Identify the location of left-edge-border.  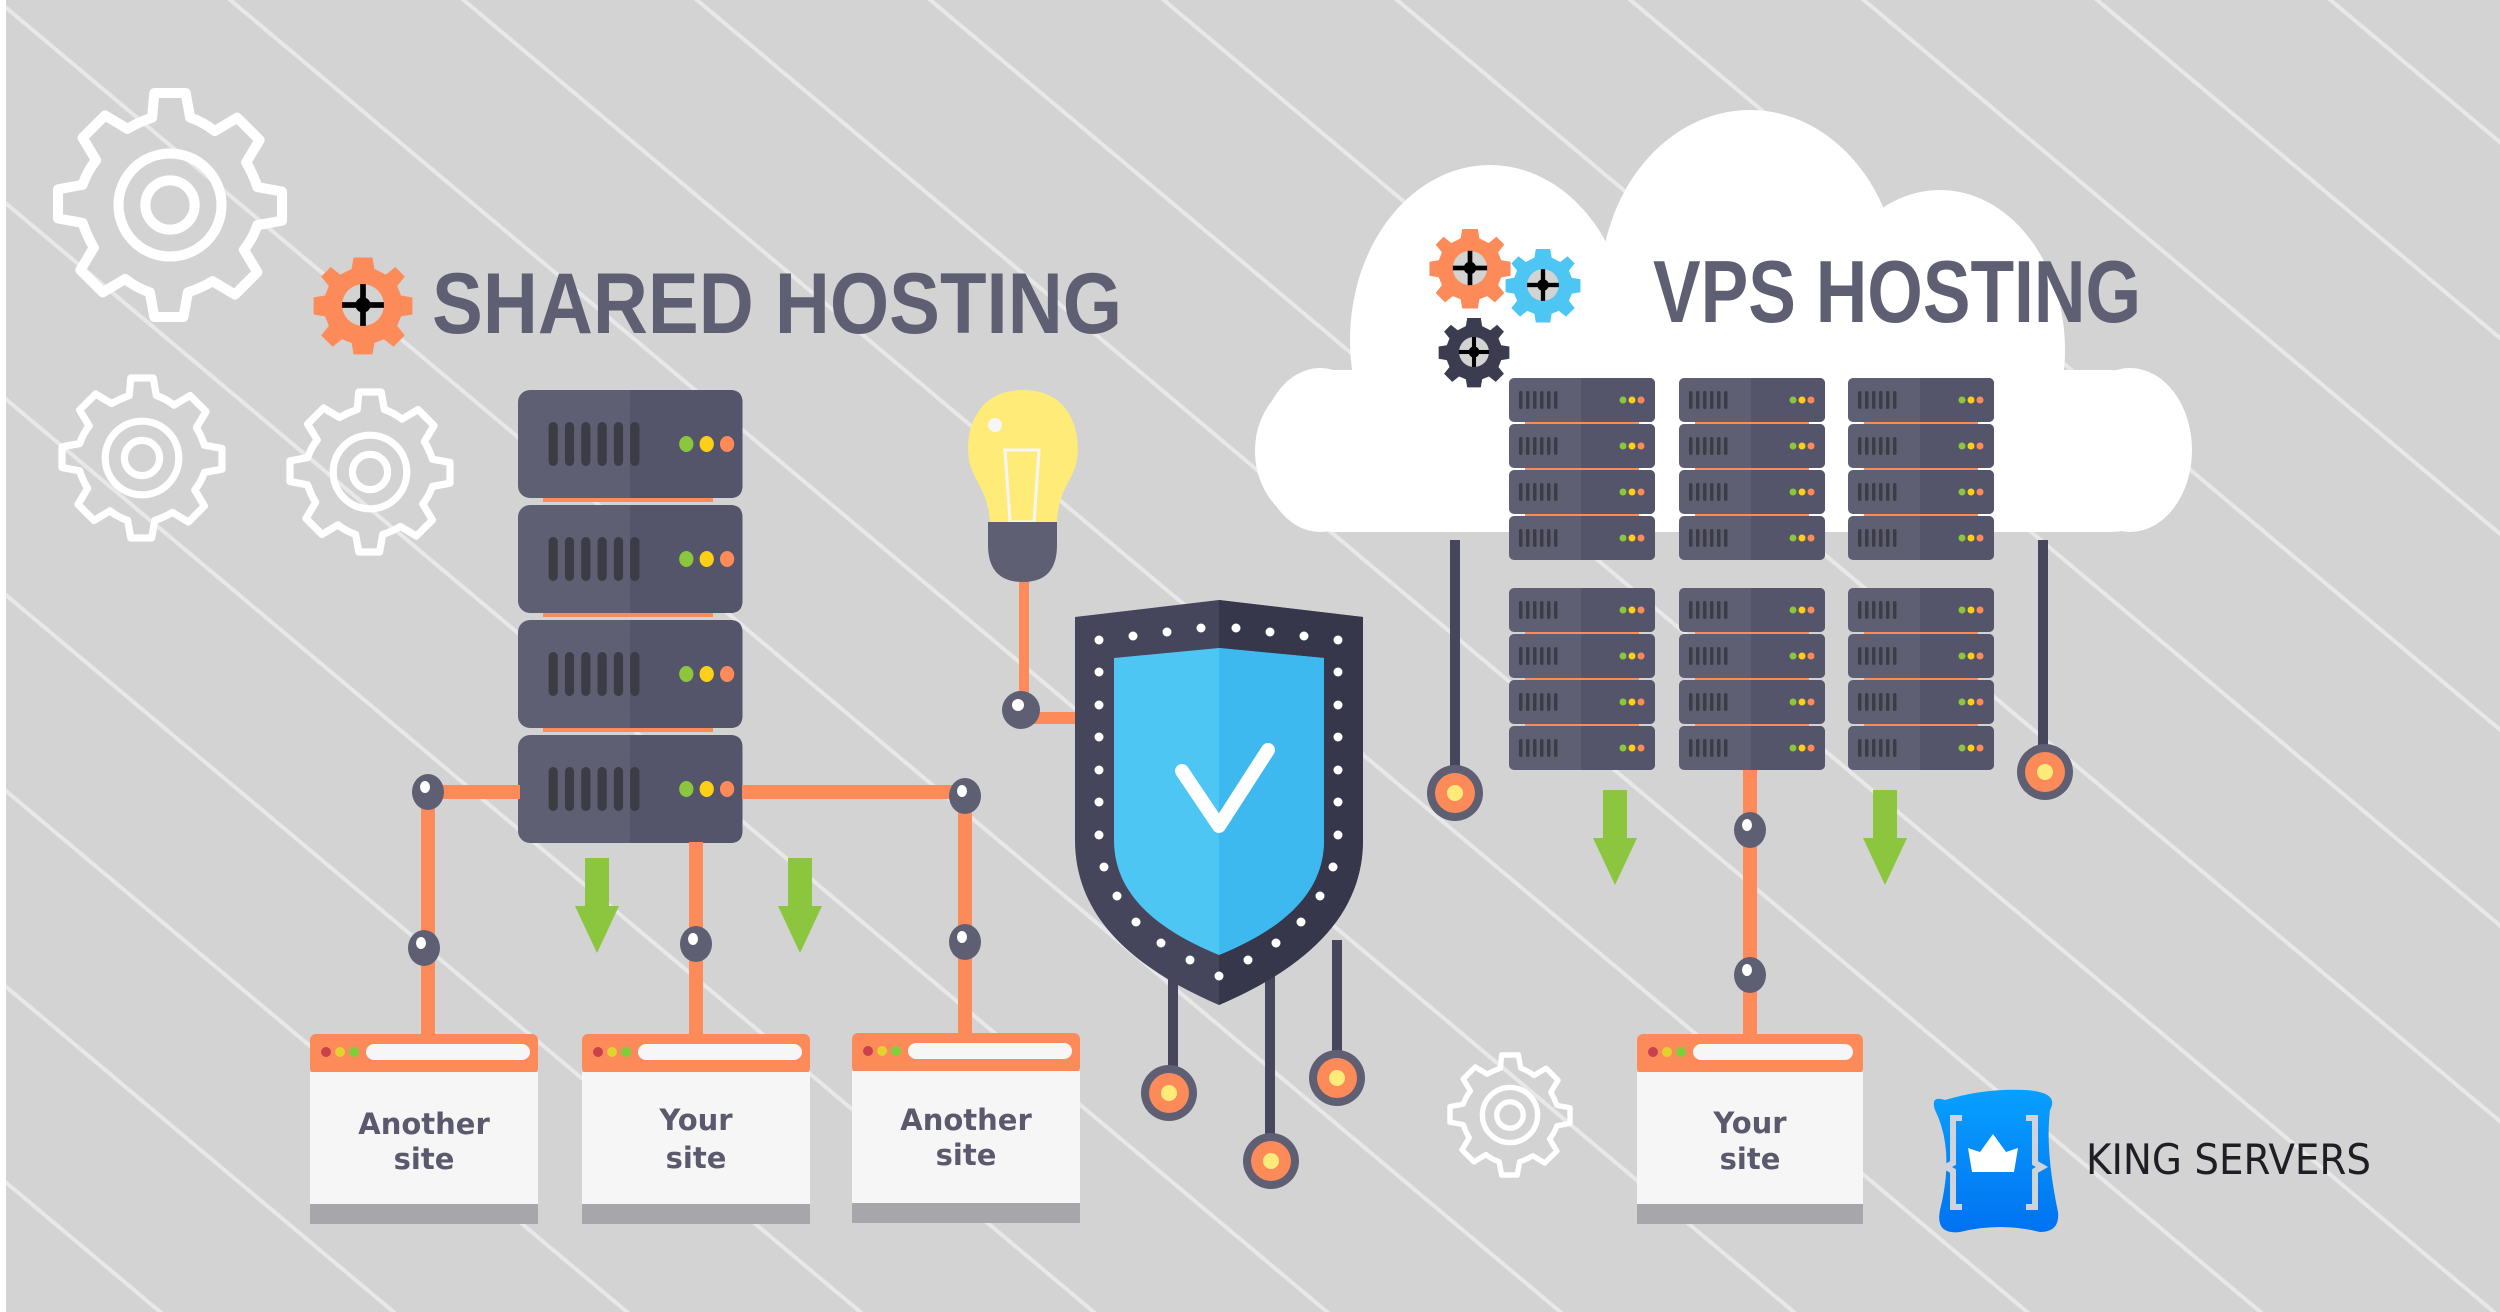
(3, 656).